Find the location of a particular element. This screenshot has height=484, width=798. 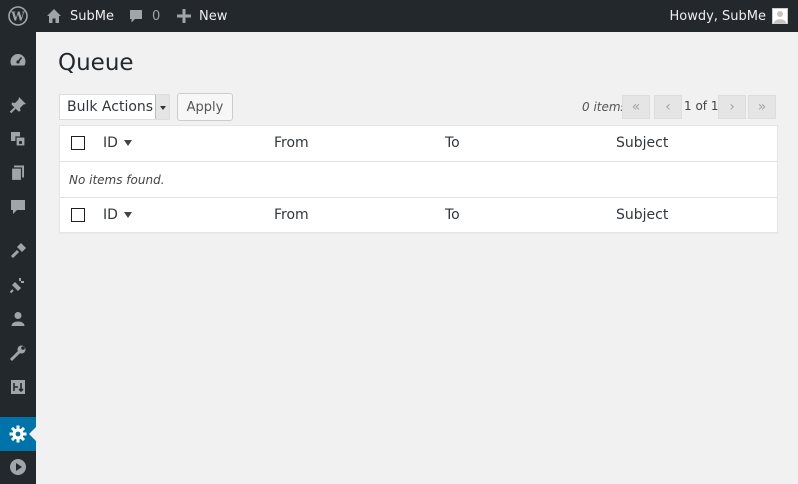

menu-media-player is located at coordinates (18, 467).